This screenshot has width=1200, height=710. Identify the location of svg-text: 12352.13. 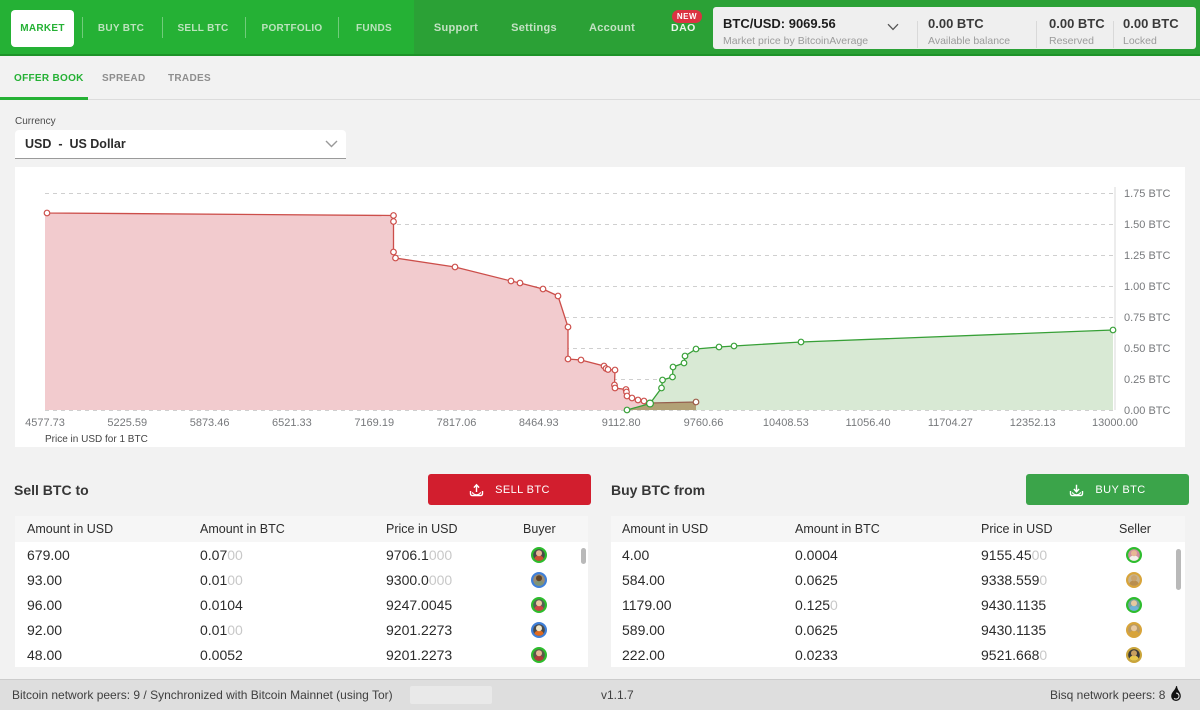
(1033, 423).